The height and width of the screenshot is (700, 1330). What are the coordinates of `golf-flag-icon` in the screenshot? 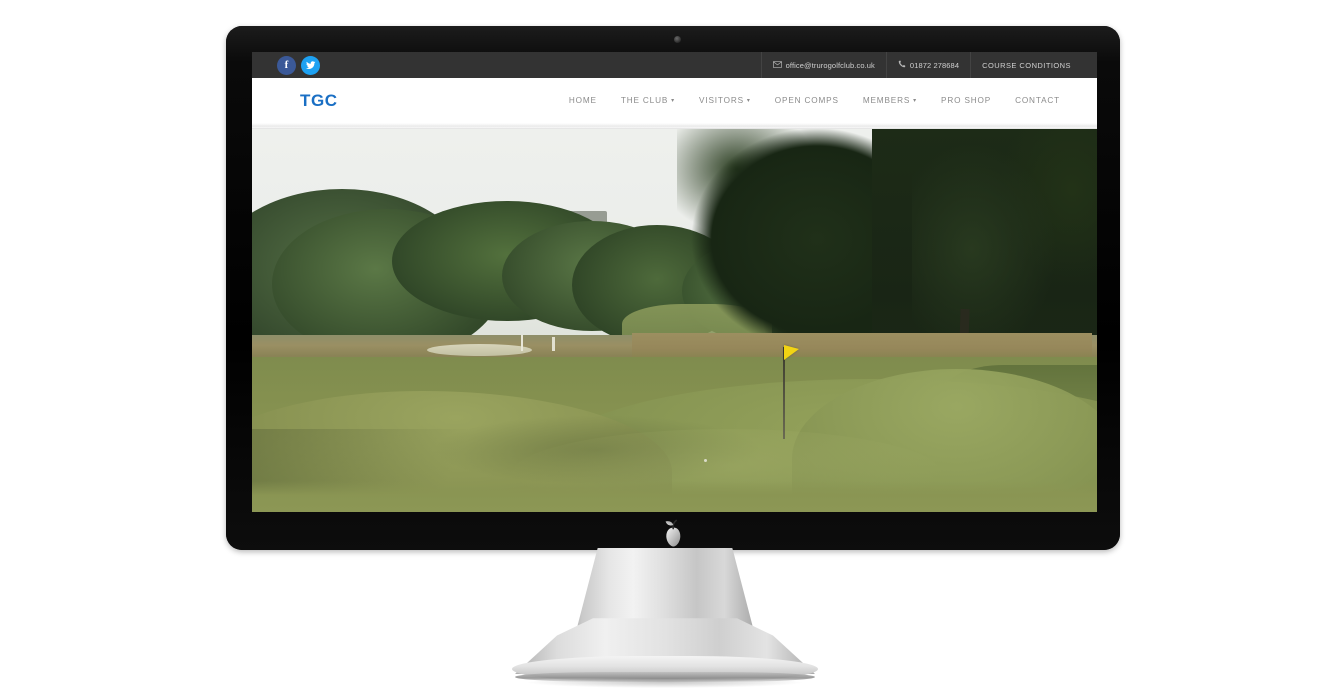 It's located at (791, 352).